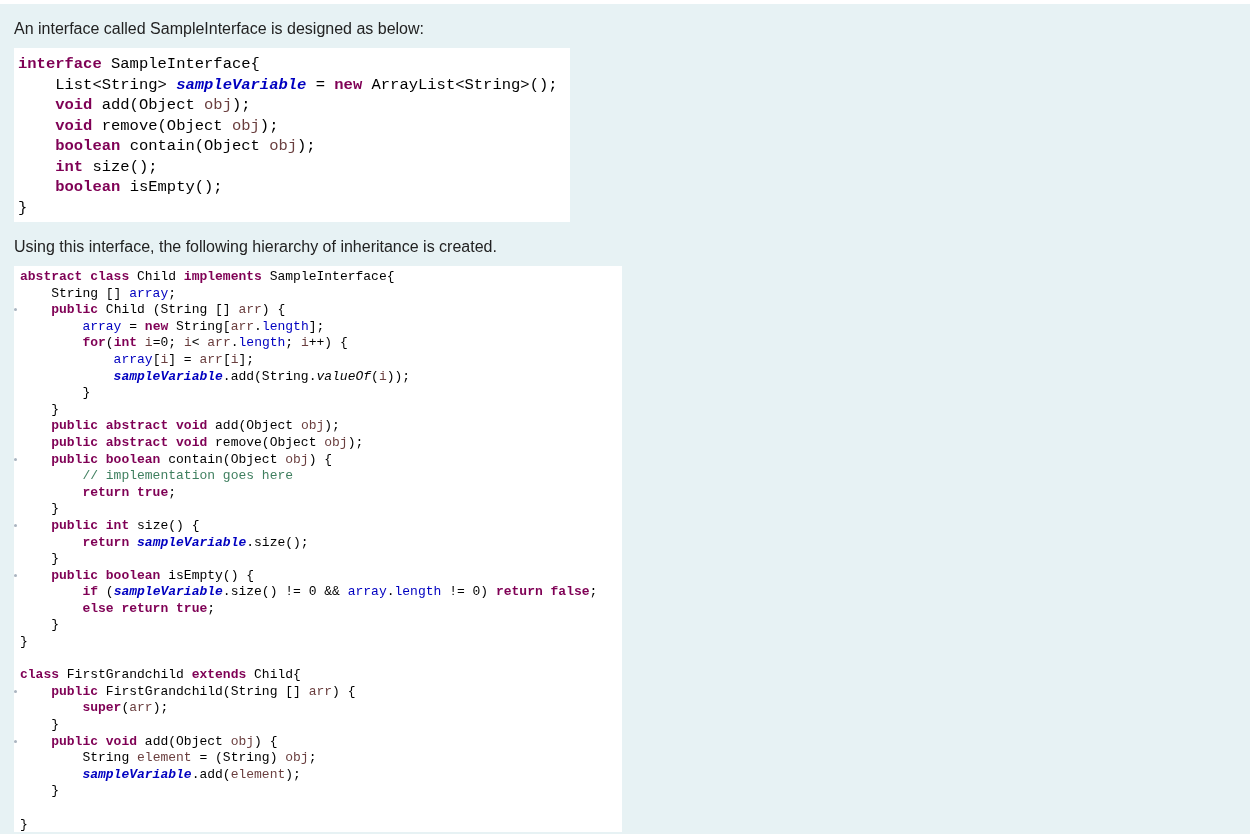  What do you see at coordinates (214, 343) in the screenshot?
I see `code-line: for(int i=0; i< arr.length; i++) {` at bounding box center [214, 343].